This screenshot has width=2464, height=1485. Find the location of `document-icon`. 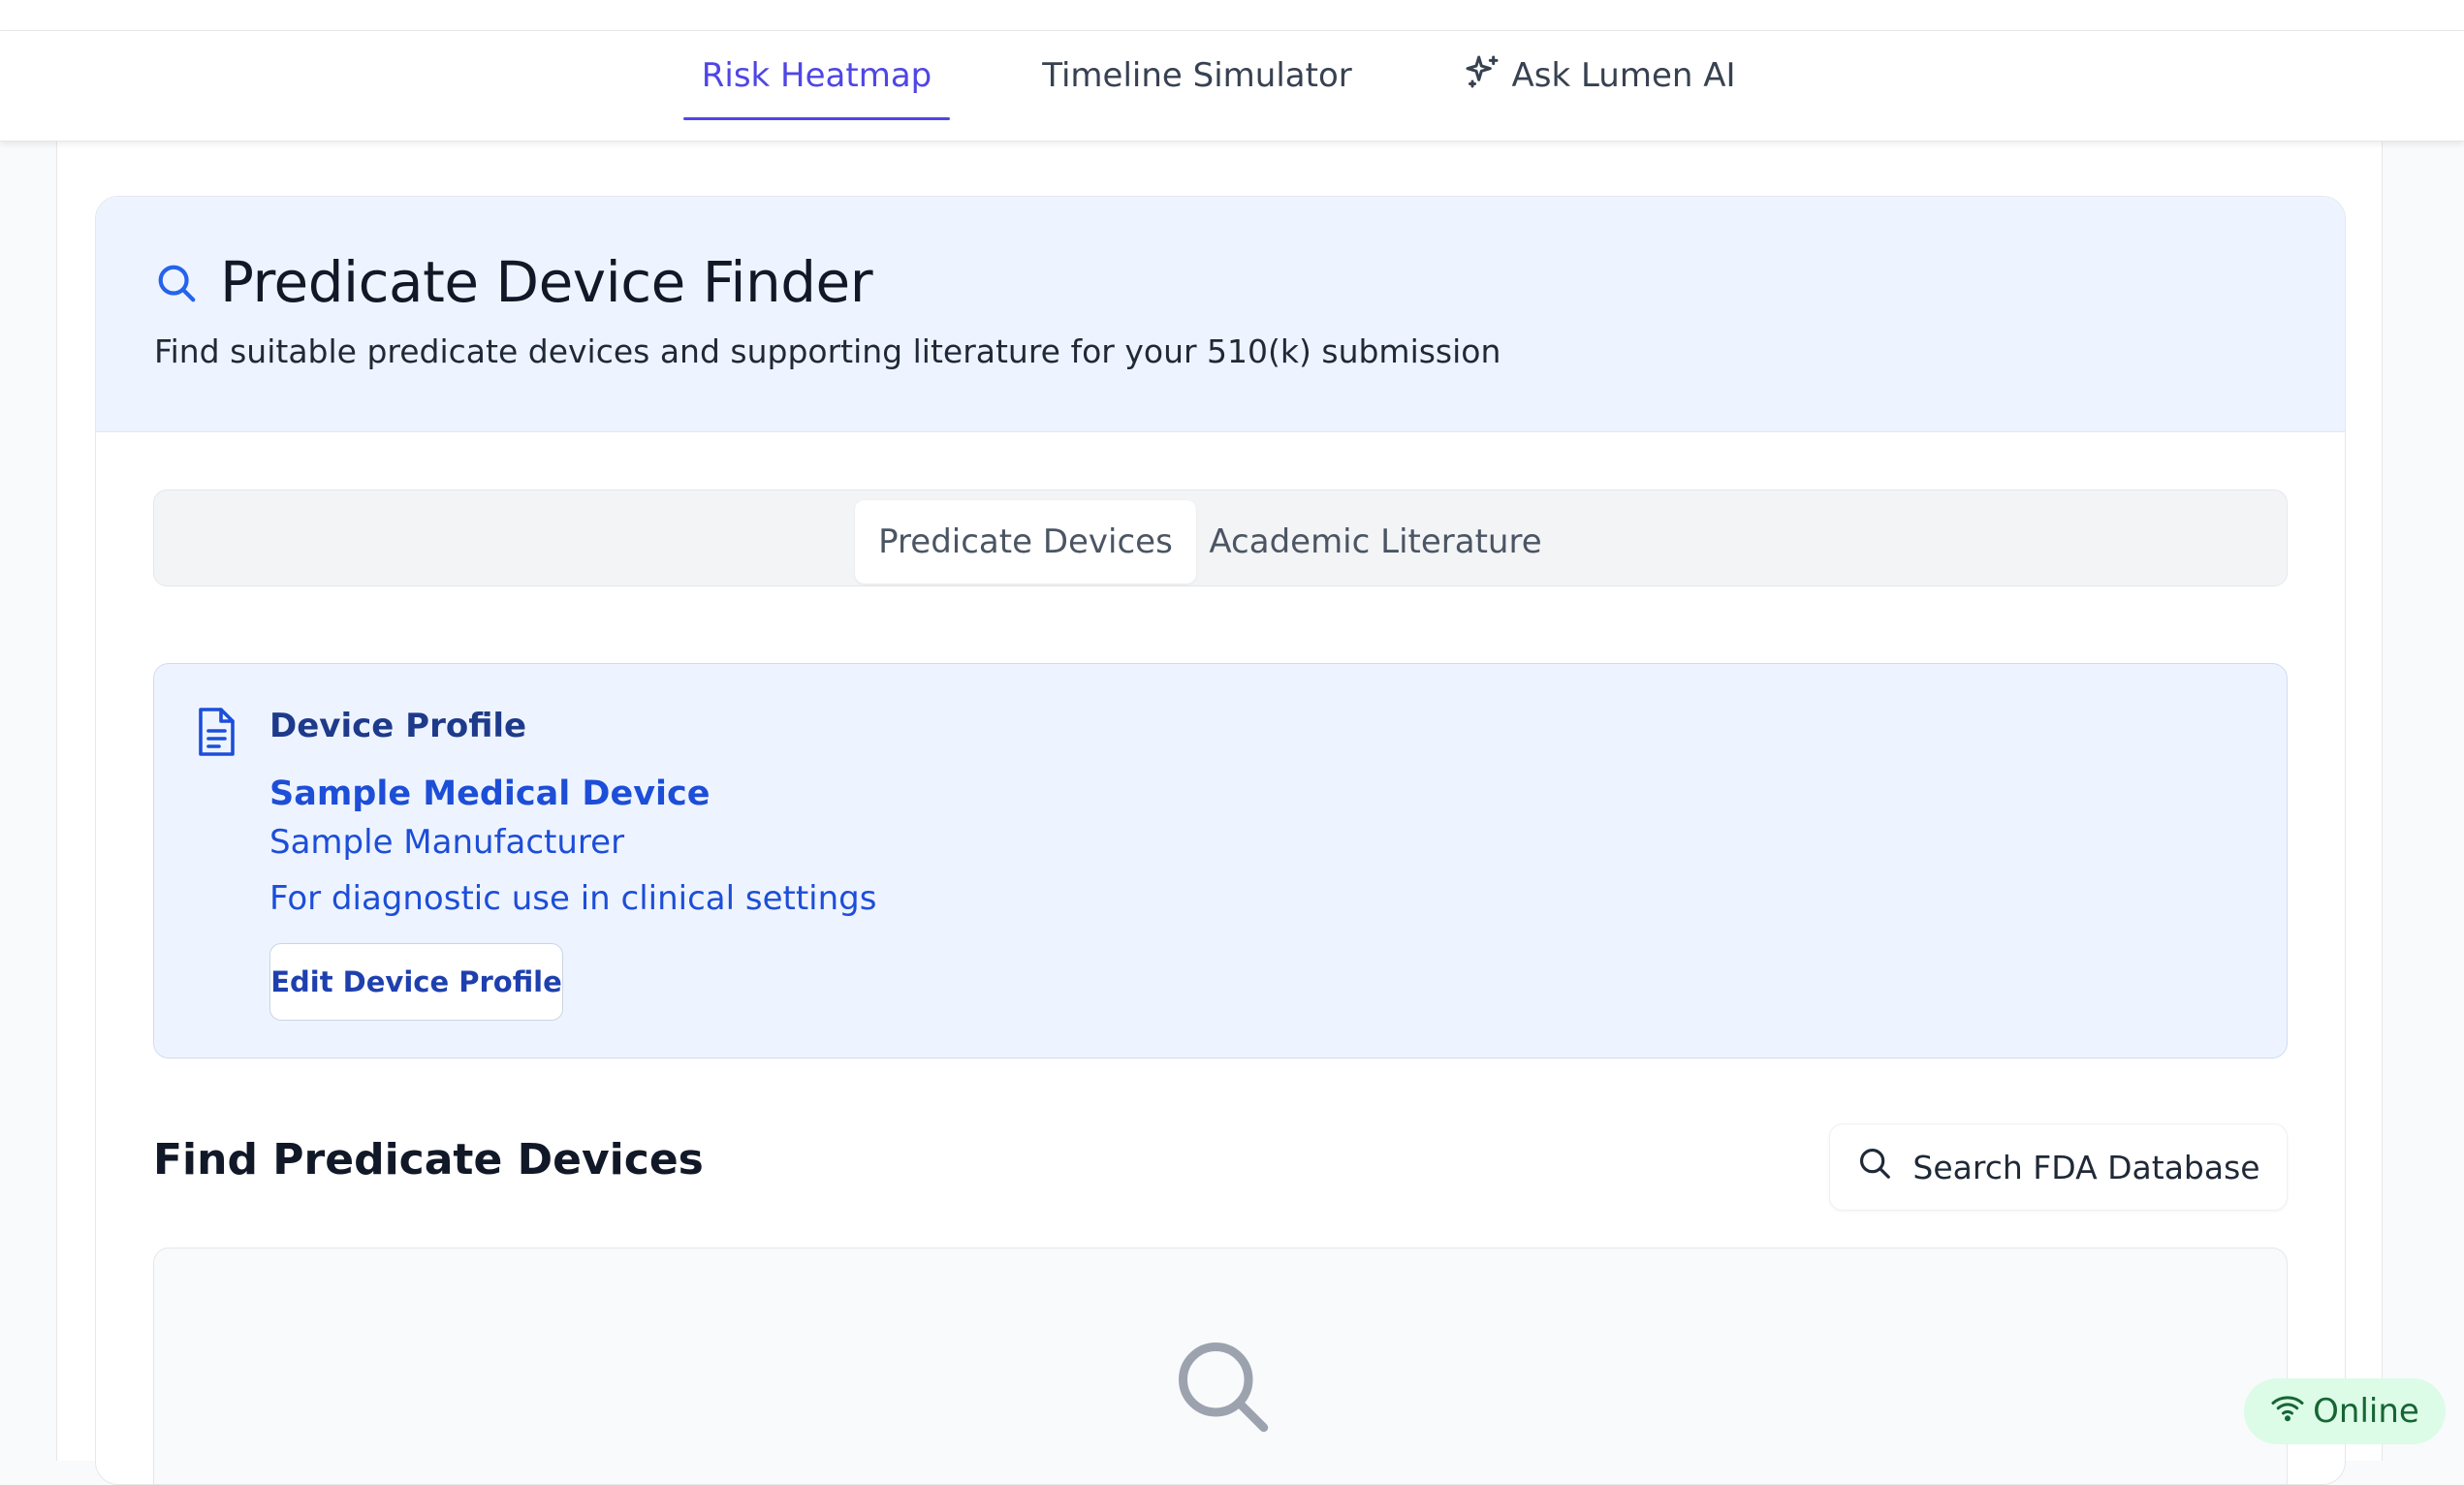

document-icon is located at coordinates (216, 734).